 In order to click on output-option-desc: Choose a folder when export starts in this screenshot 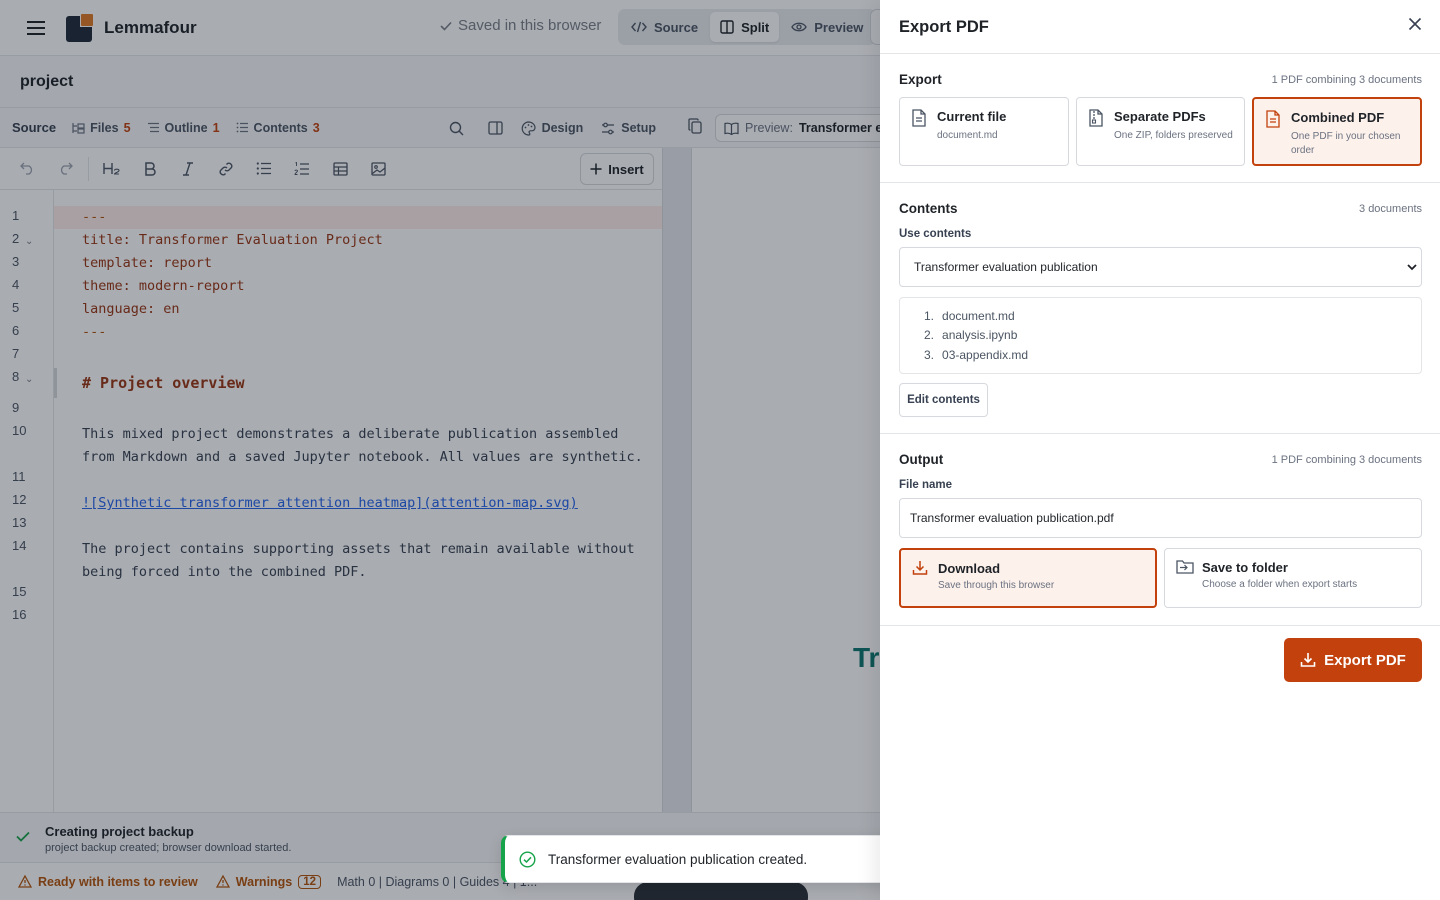, I will do `click(1280, 584)`.